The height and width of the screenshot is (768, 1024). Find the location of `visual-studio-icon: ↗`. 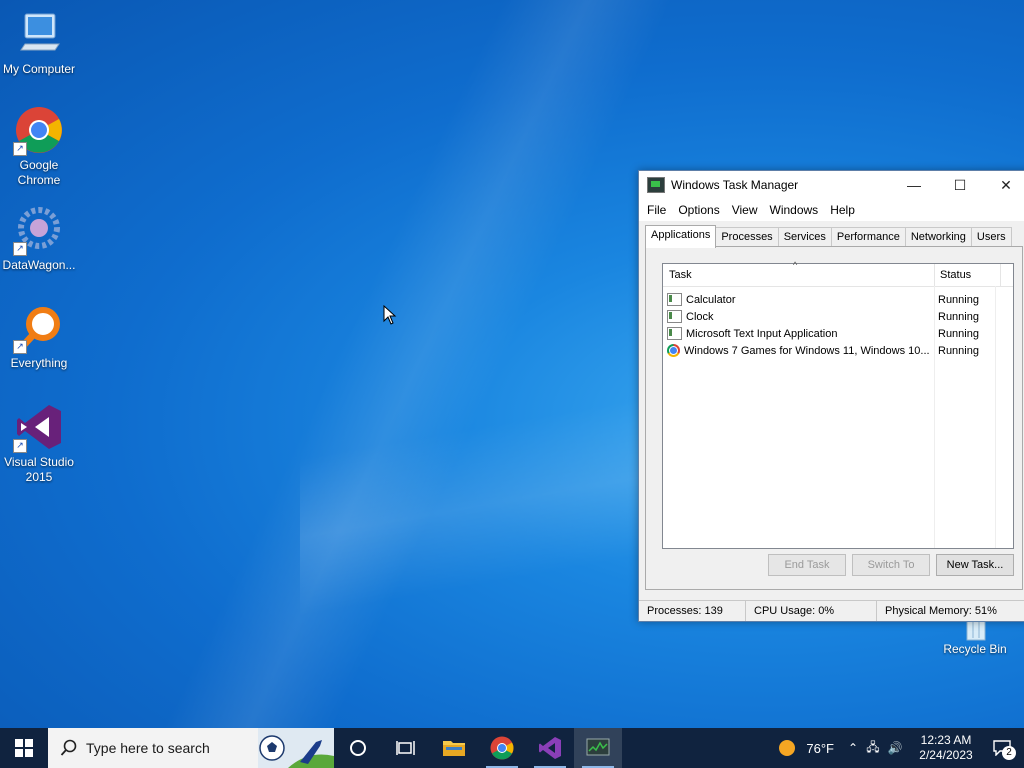

visual-studio-icon: ↗ is located at coordinates (38, 428).